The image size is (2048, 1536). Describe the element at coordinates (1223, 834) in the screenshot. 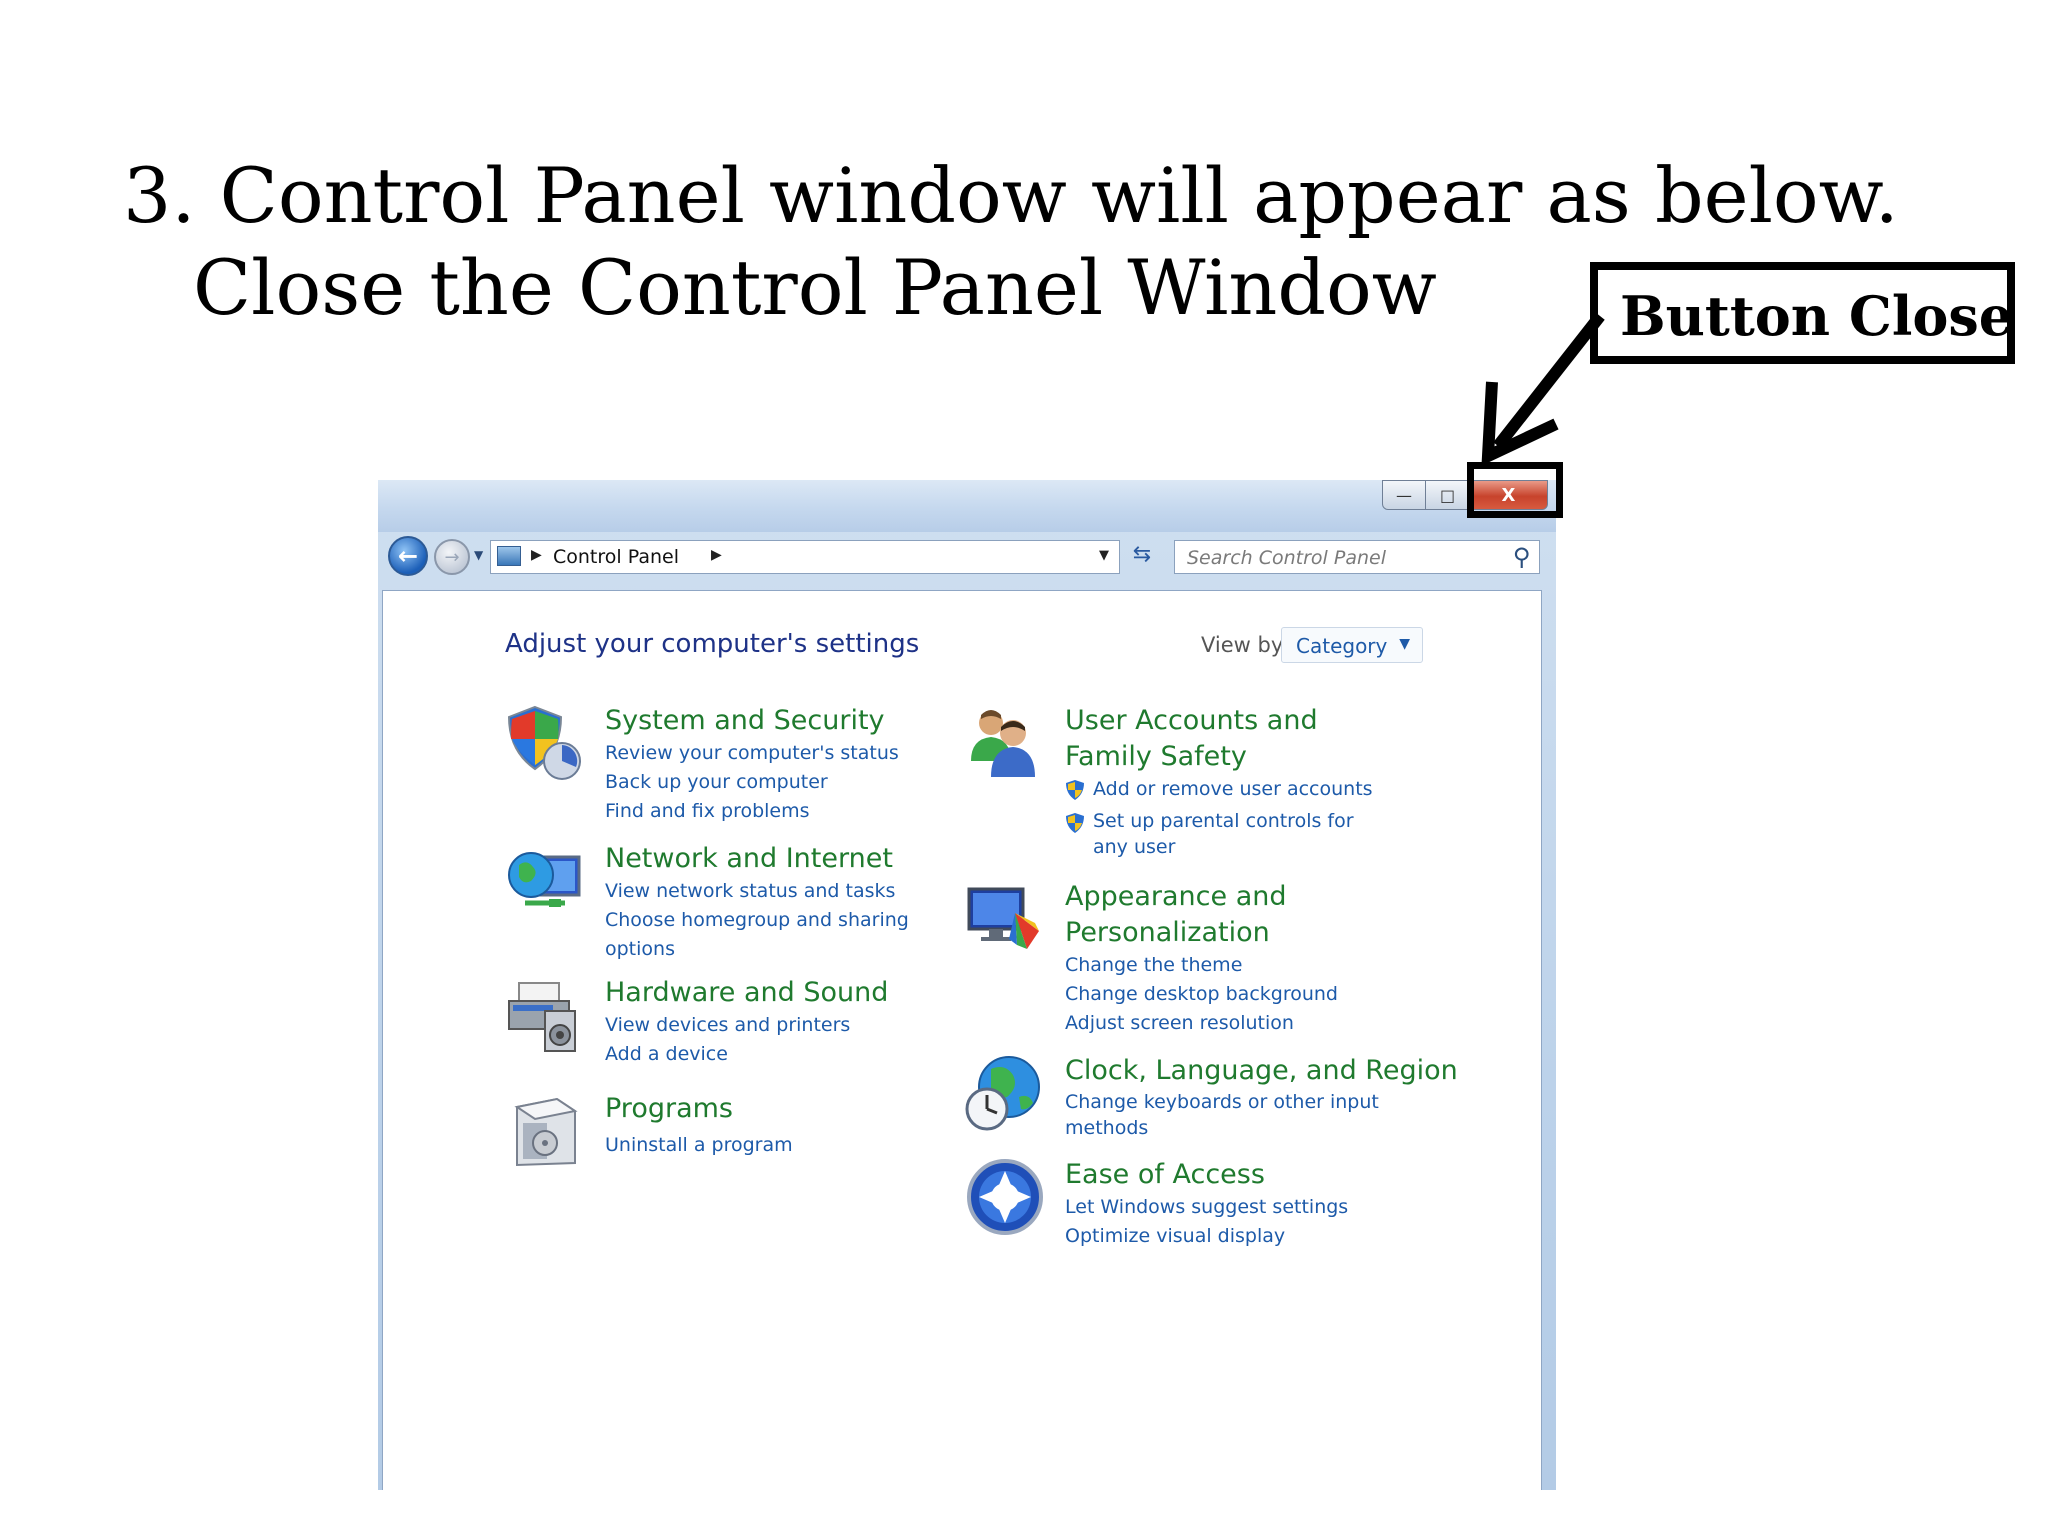

I see `link-parental-controls-text: Set up parental controls for any user` at that location.